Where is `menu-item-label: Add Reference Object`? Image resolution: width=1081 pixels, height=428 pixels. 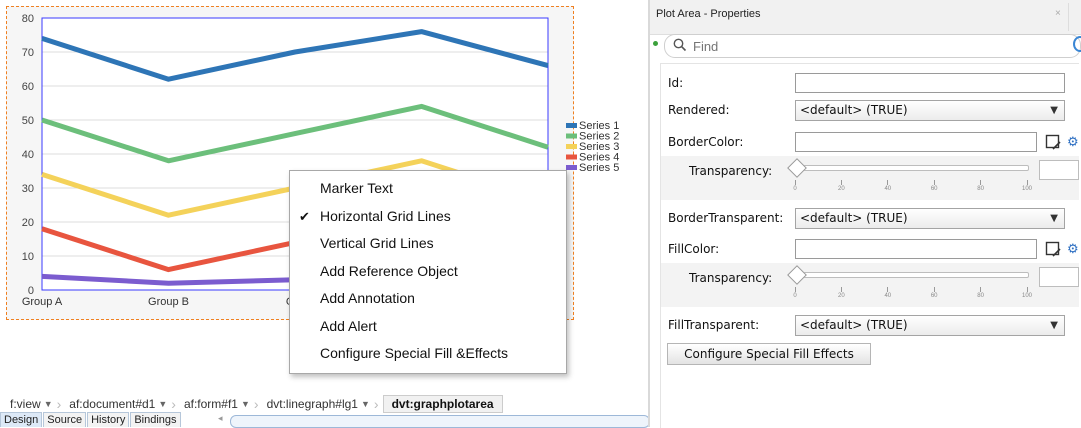
menu-item-label: Add Reference Object is located at coordinates (389, 270).